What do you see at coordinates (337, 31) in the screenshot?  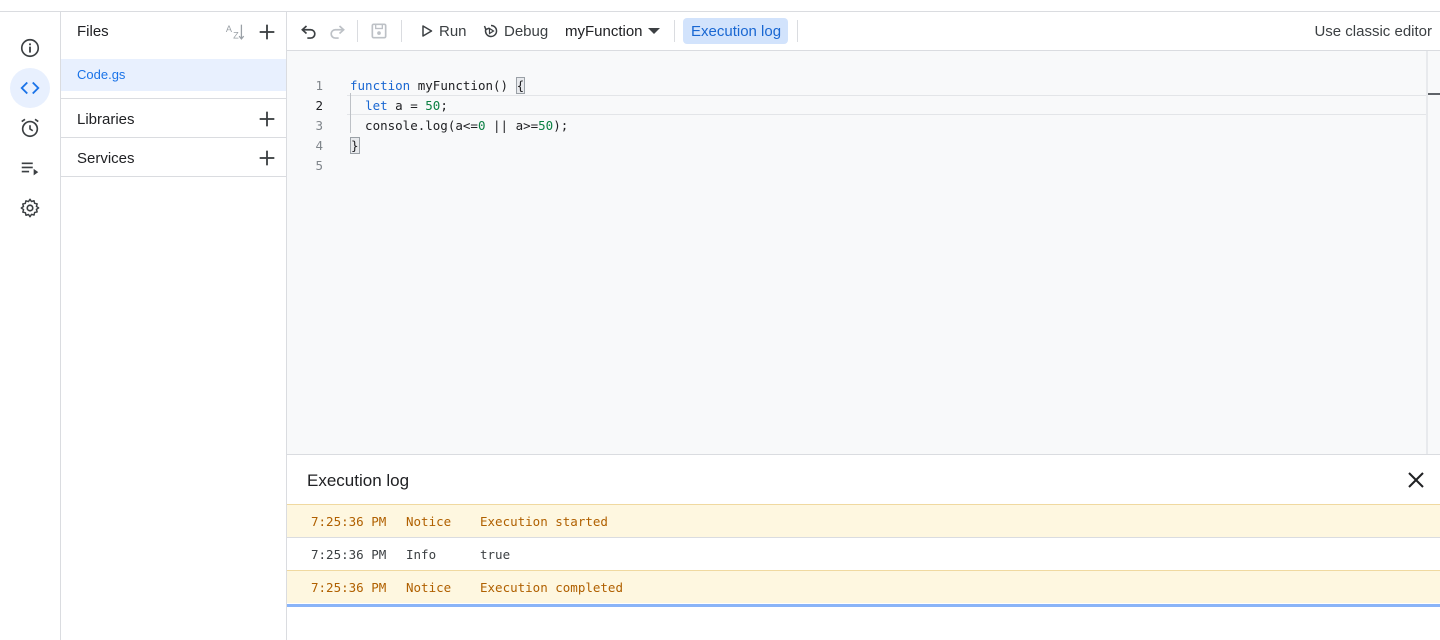 I see `redo-icon` at bounding box center [337, 31].